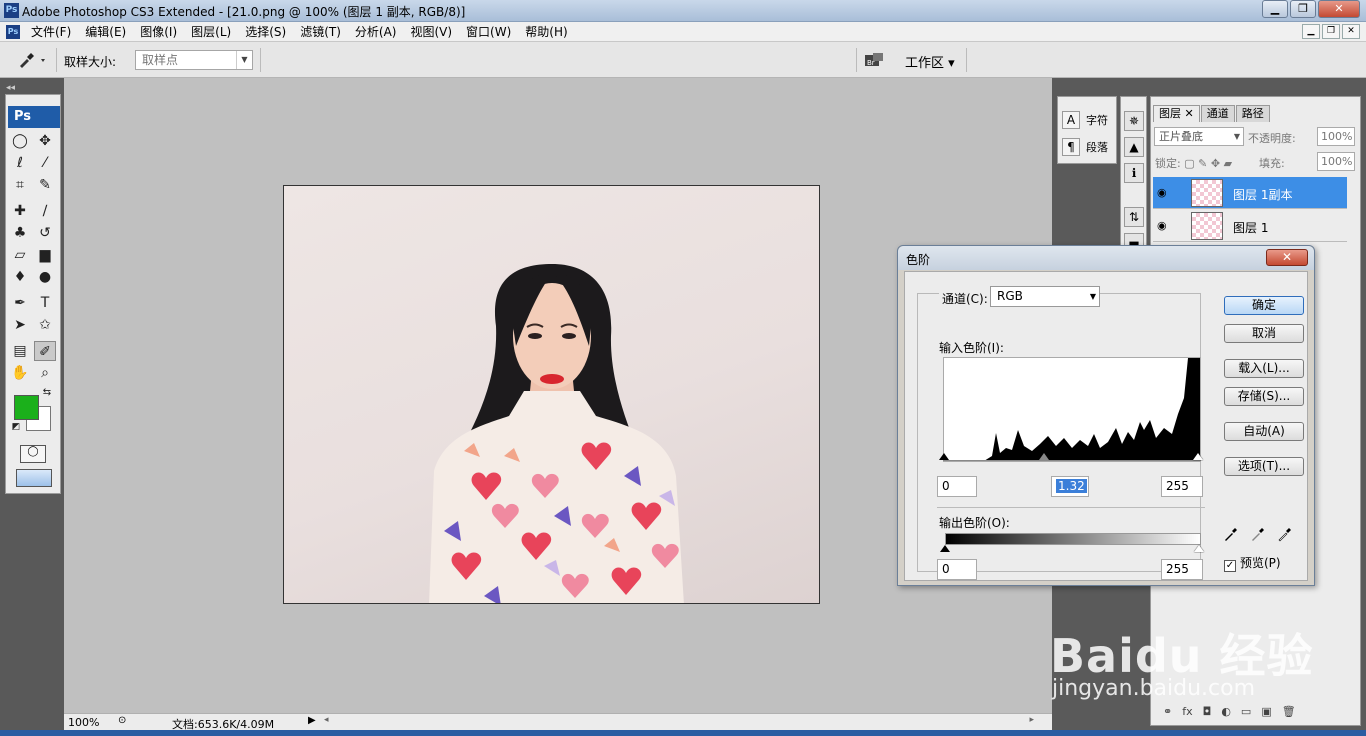 Image resolution: width=1366 pixels, height=736 pixels. What do you see at coordinates (546, 32) in the screenshot?
I see `menu-help: 帮助(H)` at bounding box center [546, 32].